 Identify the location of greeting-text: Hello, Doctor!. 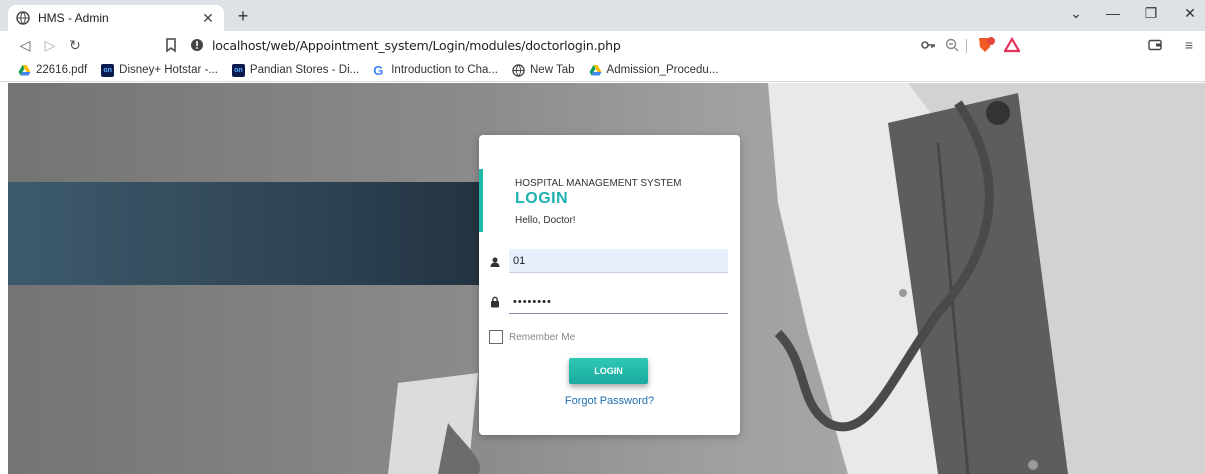
(545, 220).